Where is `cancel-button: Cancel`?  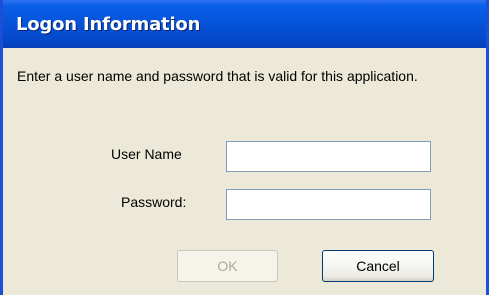
cancel-button: Cancel is located at coordinates (378, 266).